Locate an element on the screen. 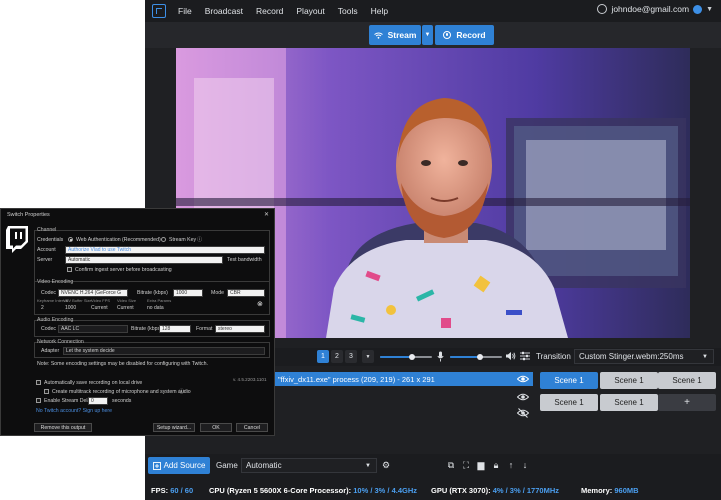 The image size is (721, 500). scene-collection-tab-1: 1 is located at coordinates (323, 356).